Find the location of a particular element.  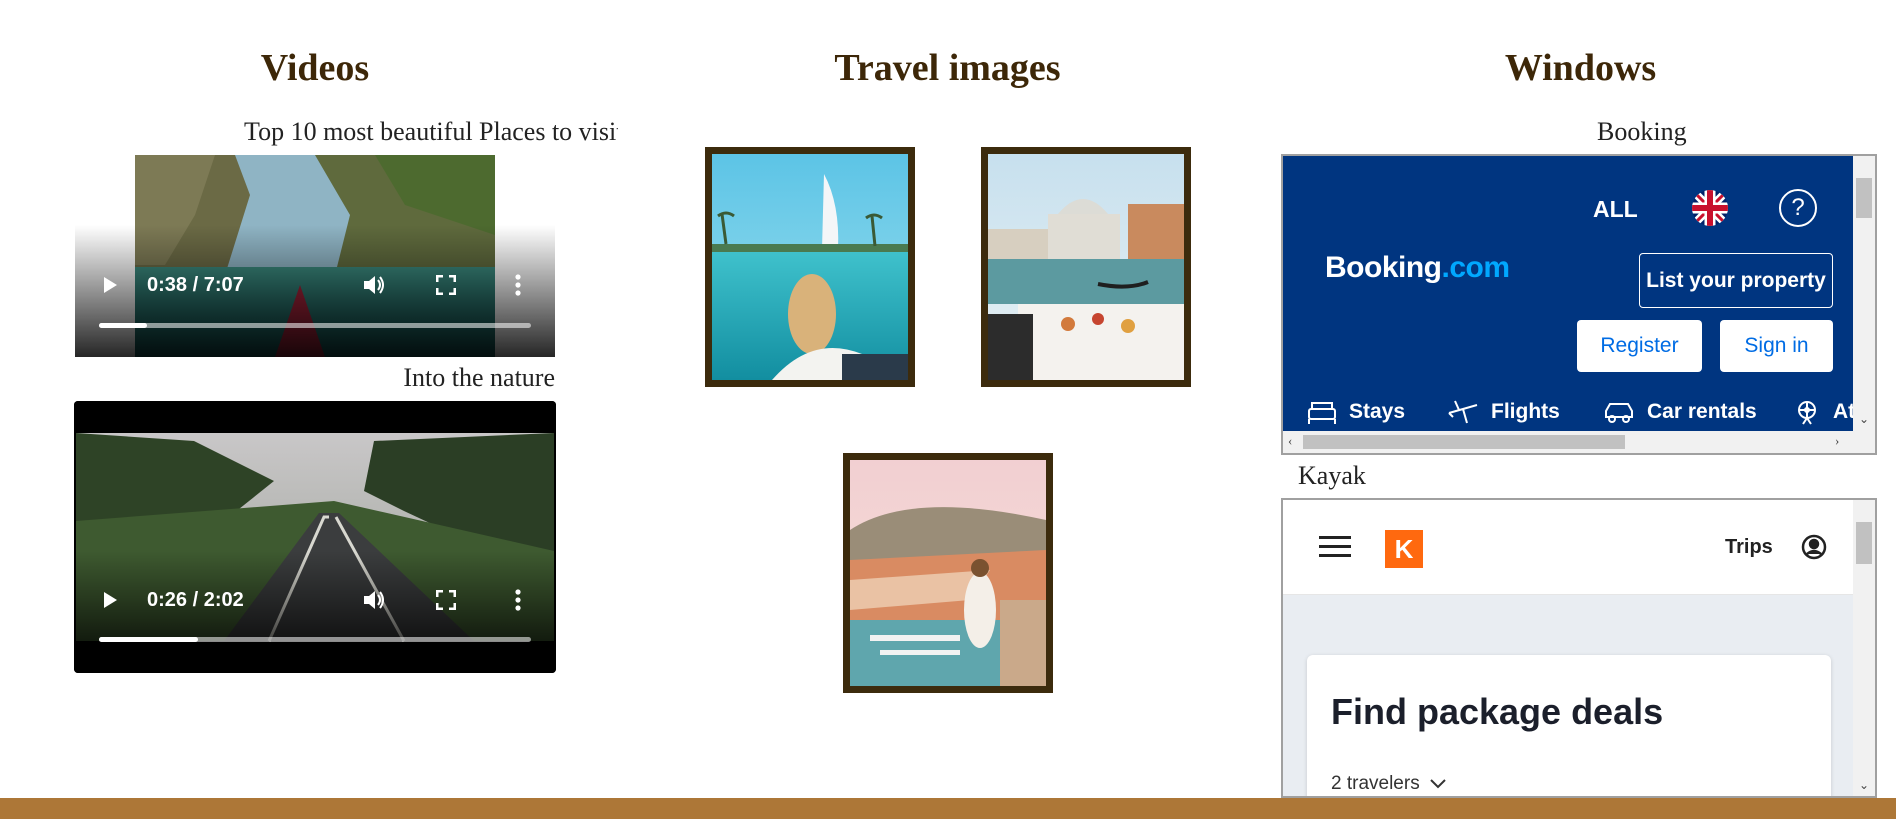

booking-vertical-scrollbar: ⌄ is located at coordinates (1864, 293).